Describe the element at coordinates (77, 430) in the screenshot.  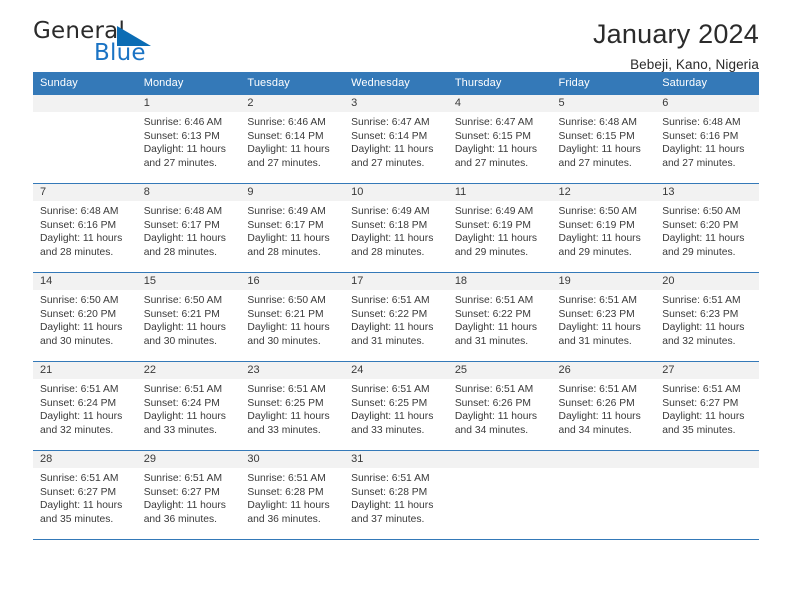
I see `daylight-duration-line2: and 32 minutes.` at that location.